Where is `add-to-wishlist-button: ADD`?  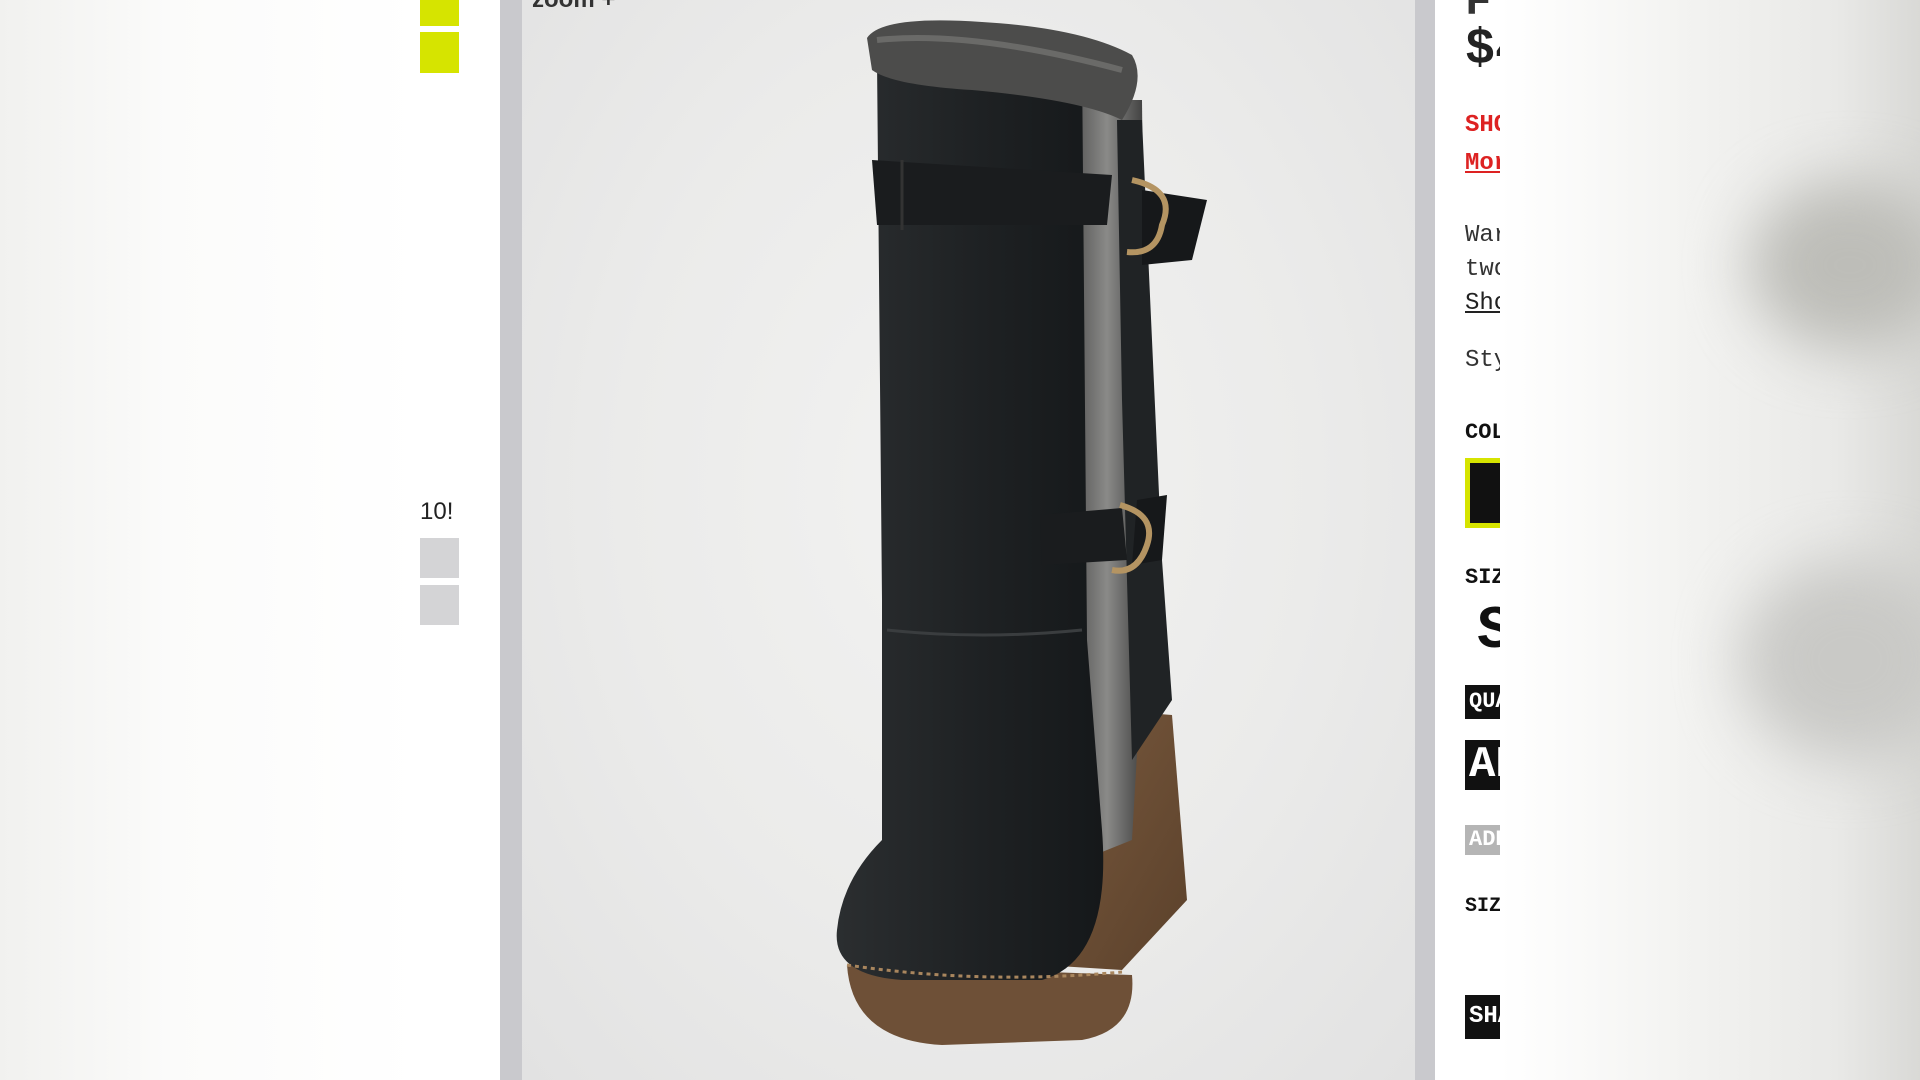 add-to-wishlist-button: ADD is located at coordinates (1482, 840).